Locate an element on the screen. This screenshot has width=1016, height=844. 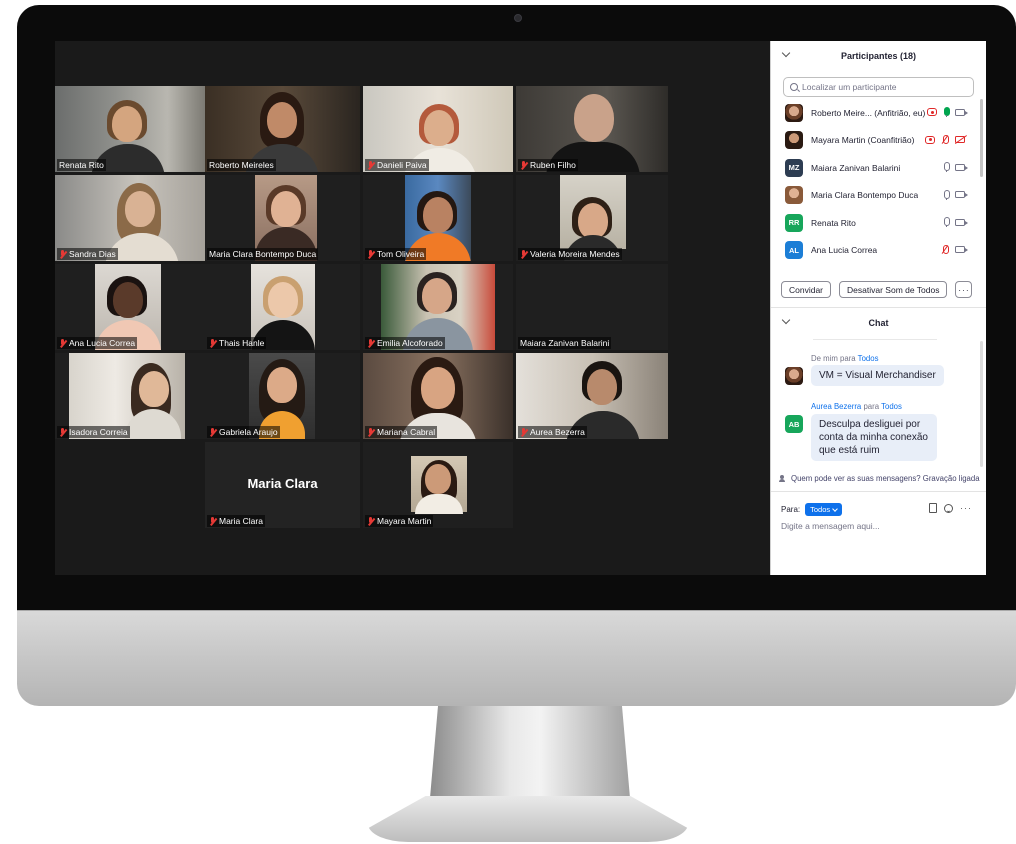
participant-row: Mayara Martin (Coanfitrião) is located at coordinates (875, 141).